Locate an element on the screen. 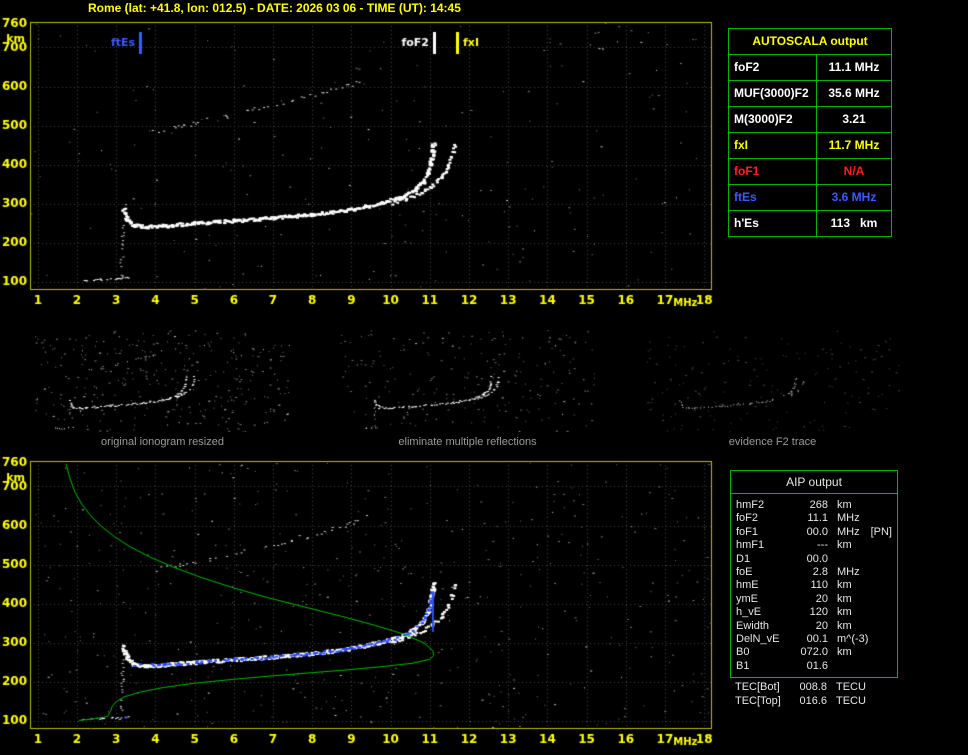 This screenshot has width=968, height=755. autoscala-param-label: foF2 is located at coordinates (773, 67).